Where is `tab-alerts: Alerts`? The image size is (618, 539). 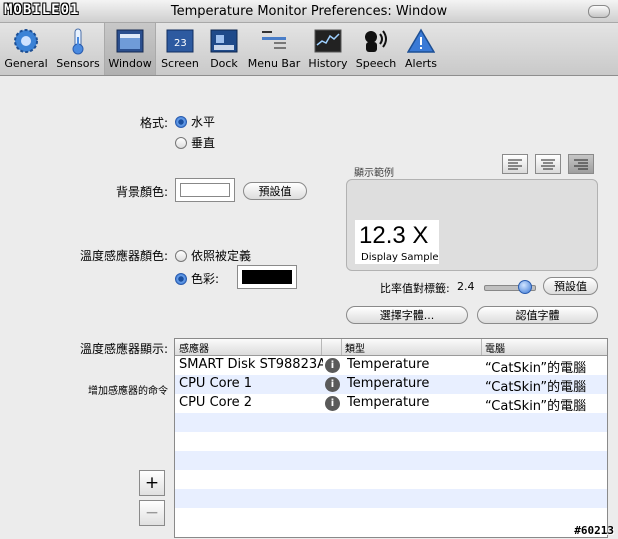 tab-alerts: Alerts is located at coordinates (421, 49).